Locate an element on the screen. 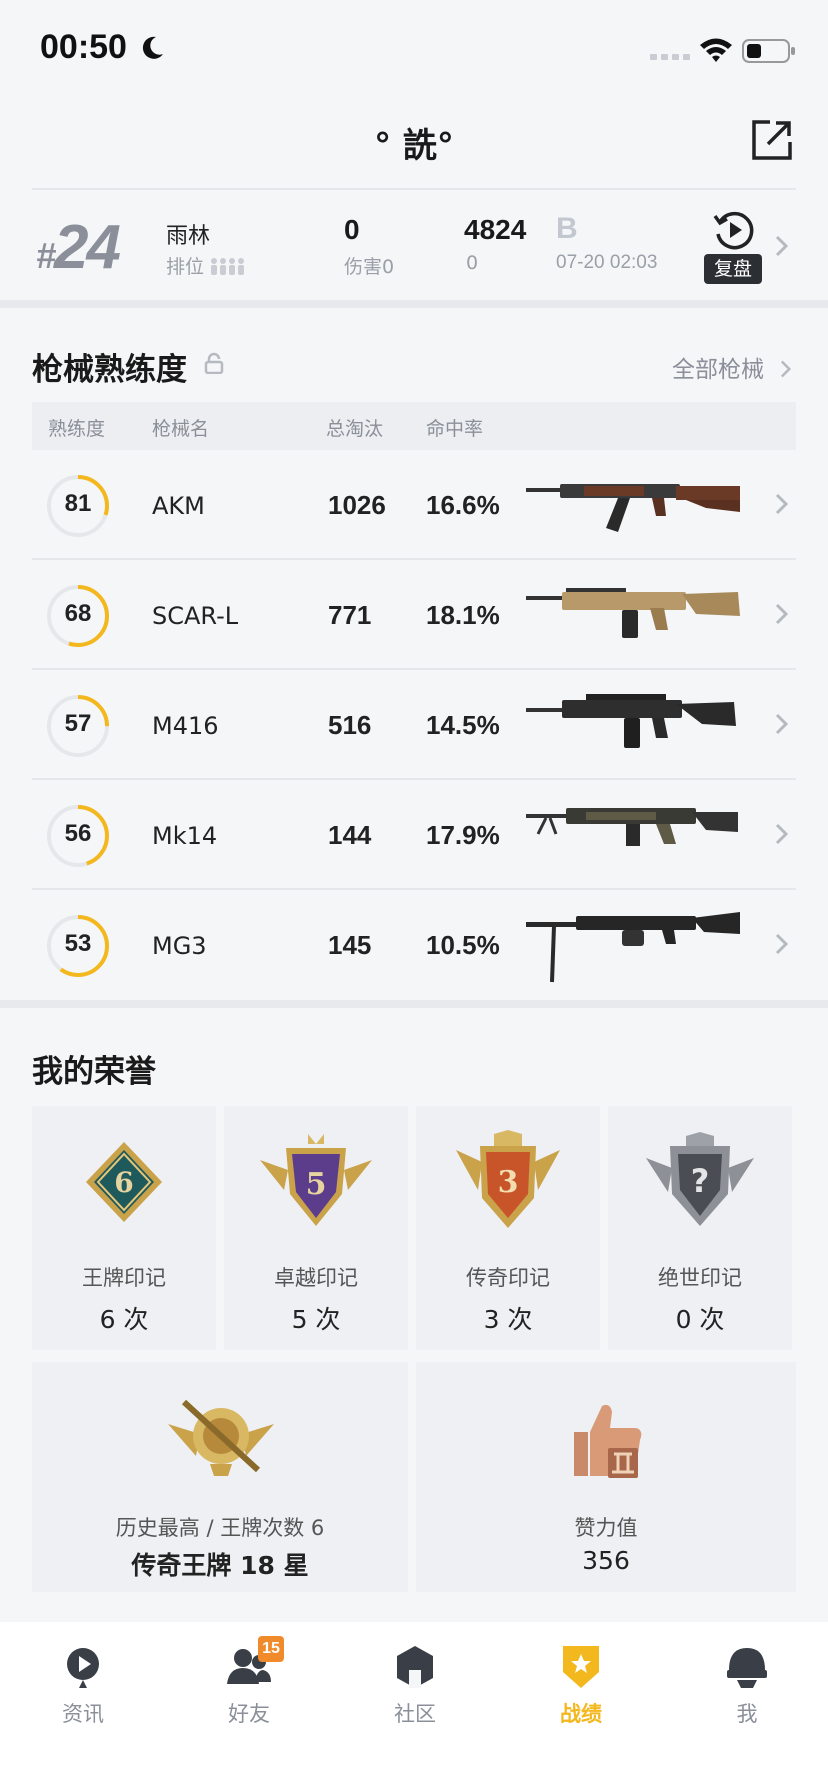  match-score-sub: 0 is located at coordinates (472, 263).